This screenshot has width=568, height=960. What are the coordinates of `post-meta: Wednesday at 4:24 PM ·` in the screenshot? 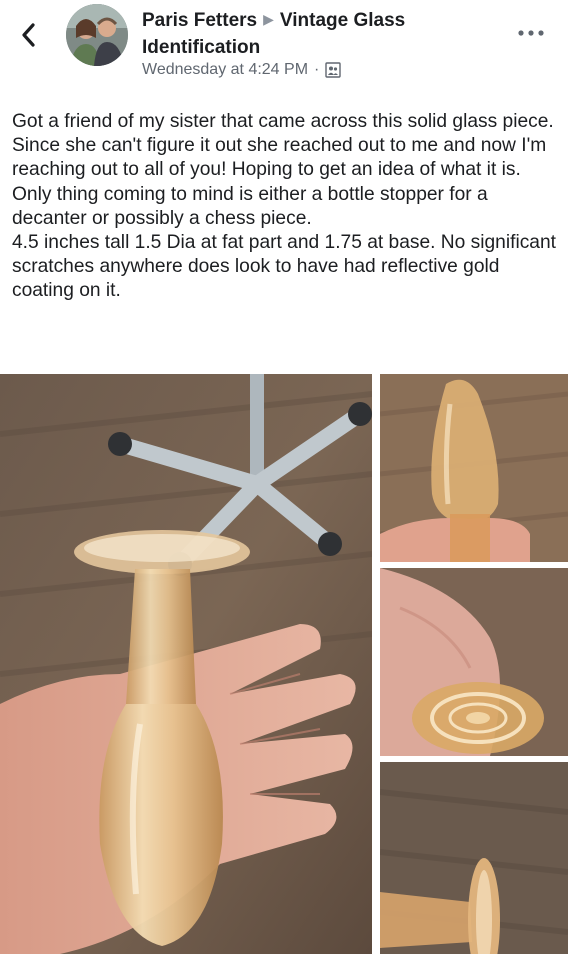 It's located at (242, 70).